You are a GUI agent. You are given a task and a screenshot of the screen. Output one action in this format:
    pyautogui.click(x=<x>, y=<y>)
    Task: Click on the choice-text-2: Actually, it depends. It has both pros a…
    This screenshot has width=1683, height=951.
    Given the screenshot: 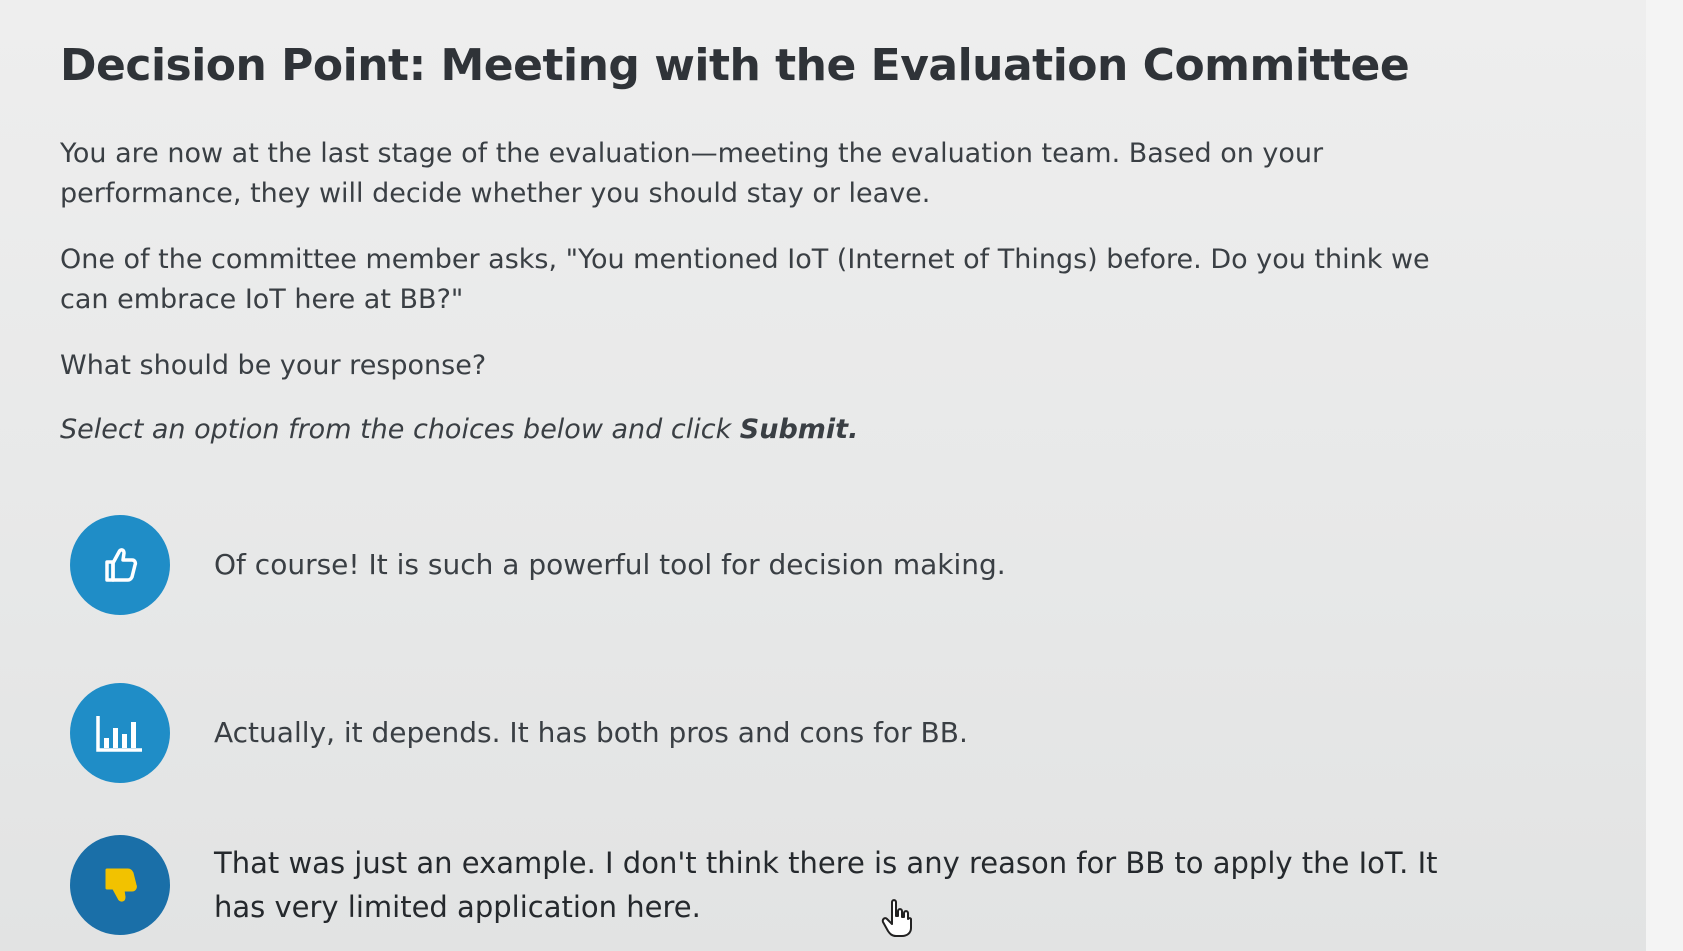 What is the action you would take?
    pyautogui.click(x=591, y=732)
    